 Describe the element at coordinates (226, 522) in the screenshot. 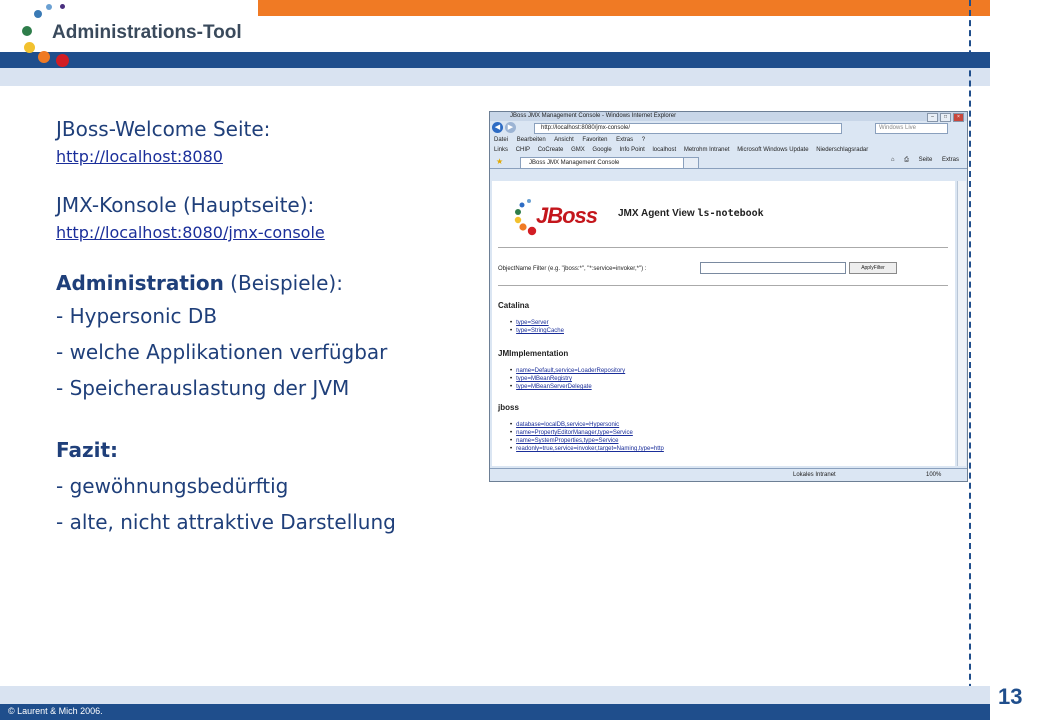

I see `fazit-item: - alte, nicht attraktive Darstellung` at that location.